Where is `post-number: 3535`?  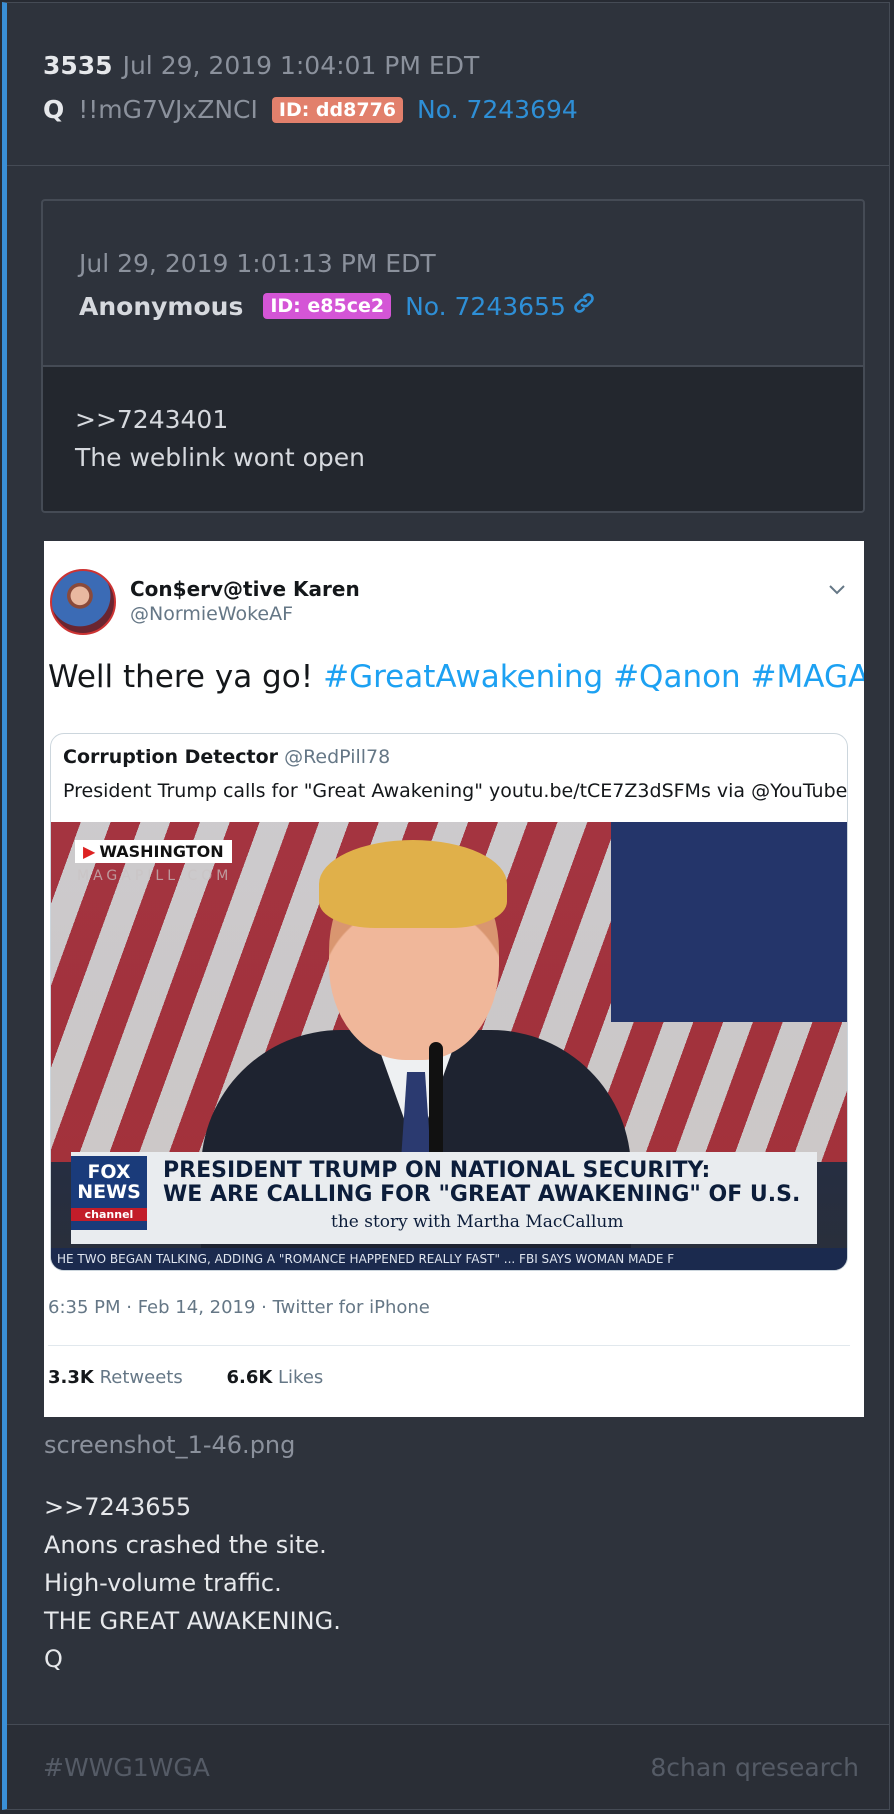 post-number: 3535 is located at coordinates (78, 65).